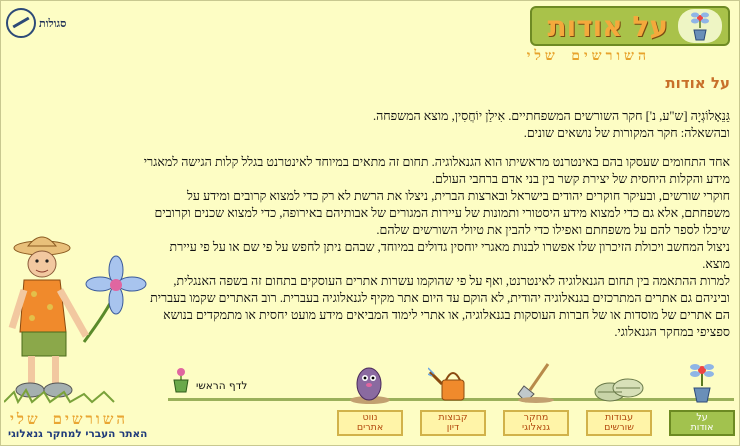 Image resolution: width=740 pixels, height=446 pixels. What do you see at coordinates (453, 382) in the screenshot?
I see `watering-can-icon` at bounding box center [453, 382].